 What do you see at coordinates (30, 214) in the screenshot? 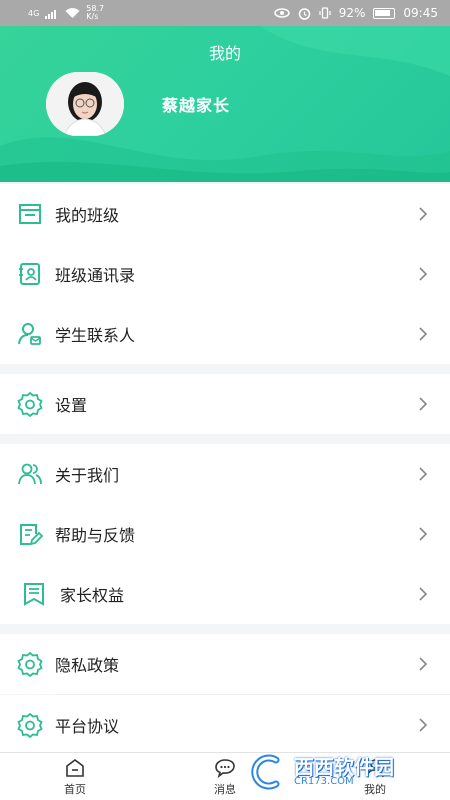
I see `class-board-icon` at bounding box center [30, 214].